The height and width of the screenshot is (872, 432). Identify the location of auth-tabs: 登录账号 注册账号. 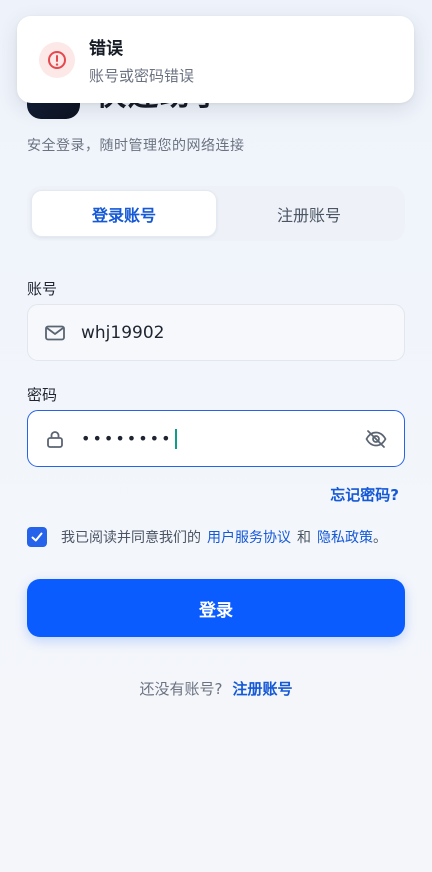
(216, 213).